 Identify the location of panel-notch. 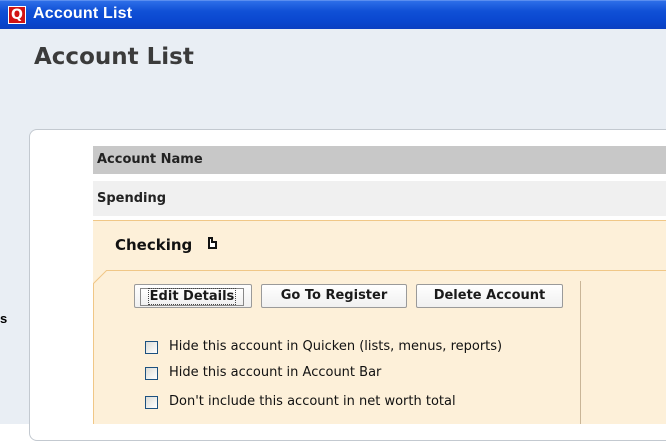
(100, 277).